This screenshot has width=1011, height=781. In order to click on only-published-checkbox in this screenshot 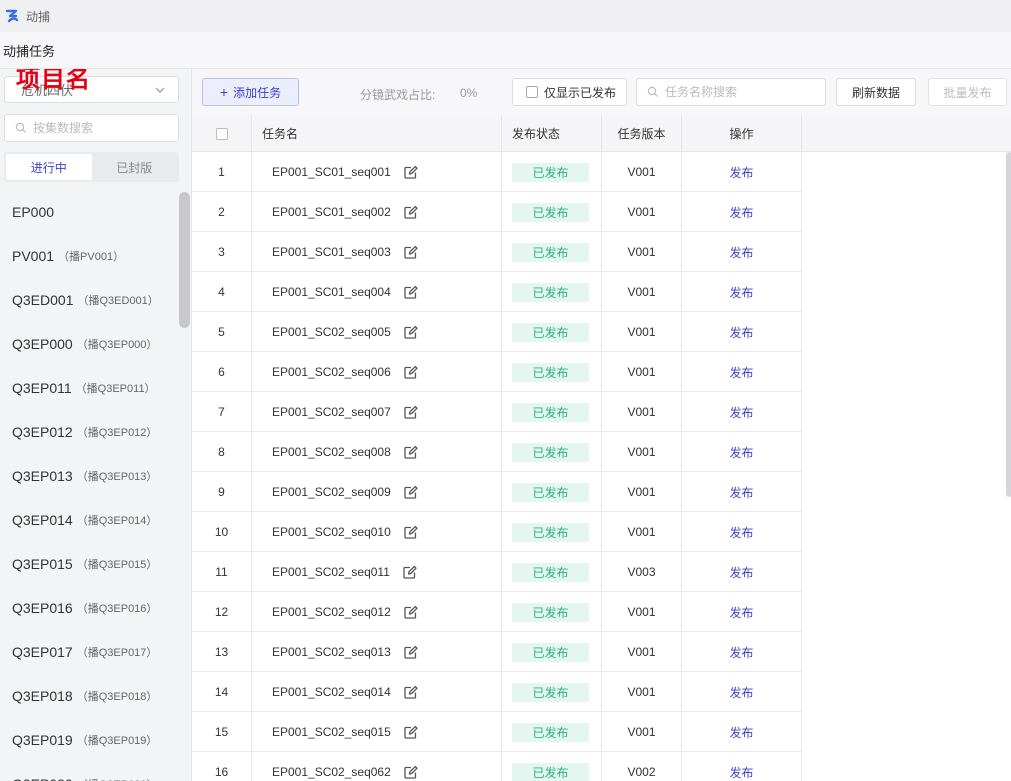, I will do `click(532, 92)`.